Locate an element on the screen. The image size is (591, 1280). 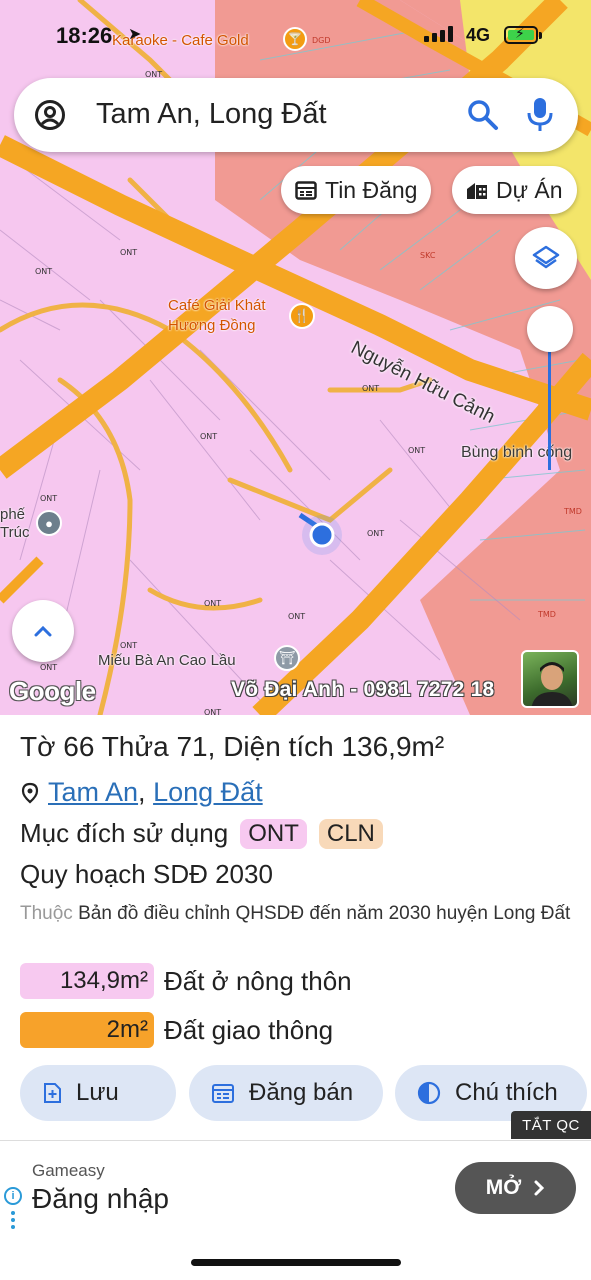
purpose-tag-ont: ONT is located at coordinates (273, 833).